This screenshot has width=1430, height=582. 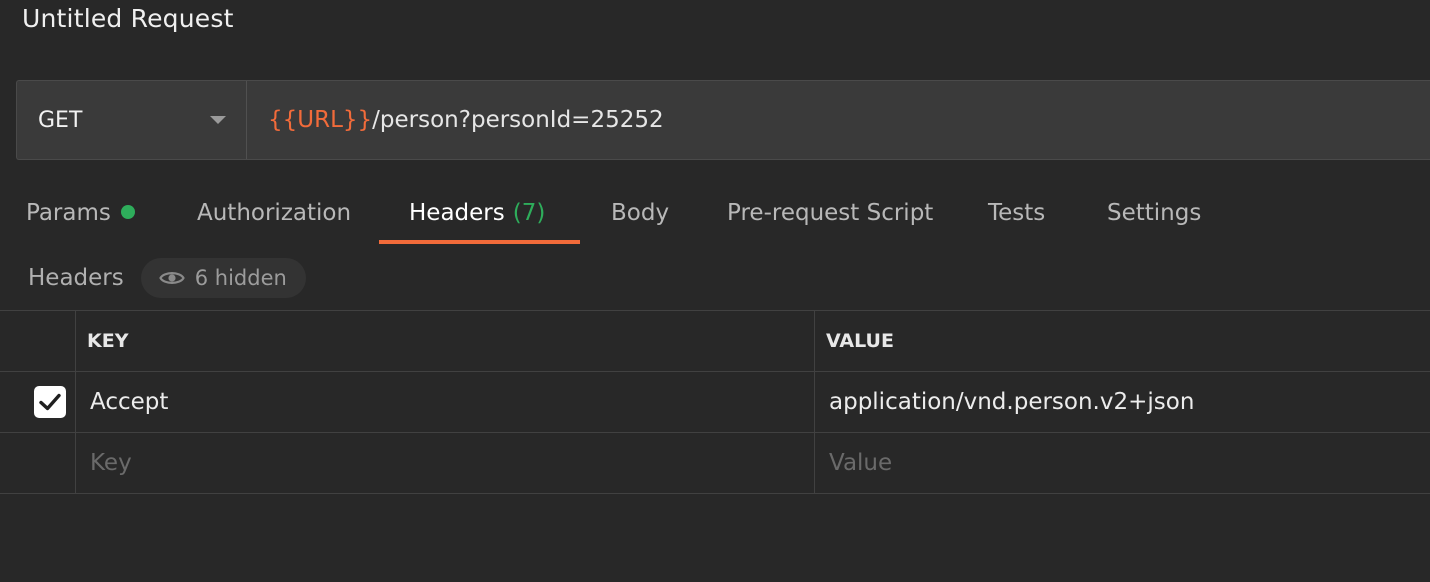 I want to click on tab-authorization: Authorization, so click(x=274, y=213).